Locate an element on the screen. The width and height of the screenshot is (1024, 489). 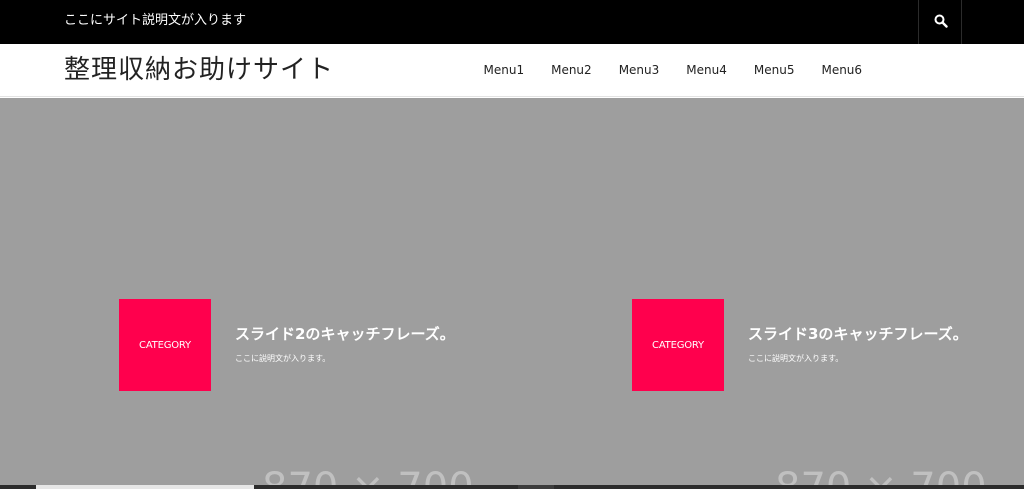
nav-menu1: Menu1 is located at coordinates (504, 70).